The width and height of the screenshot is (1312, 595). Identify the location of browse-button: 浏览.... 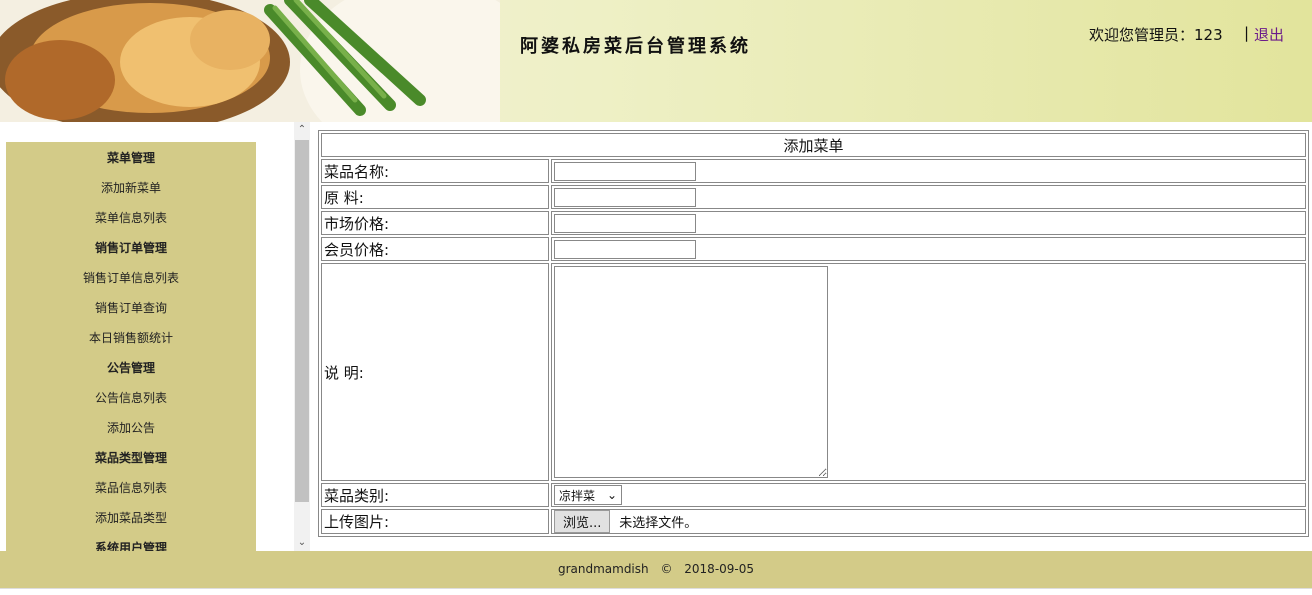
(582, 521).